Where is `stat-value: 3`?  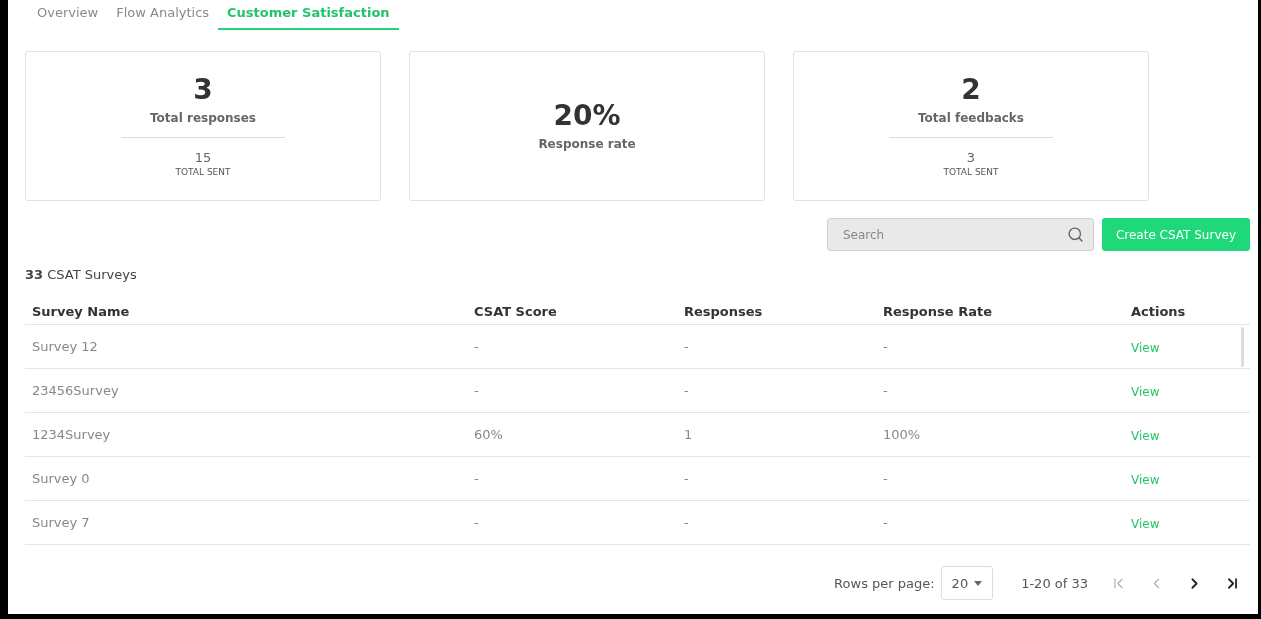
stat-value: 3 is located at coordinates (203, 90).